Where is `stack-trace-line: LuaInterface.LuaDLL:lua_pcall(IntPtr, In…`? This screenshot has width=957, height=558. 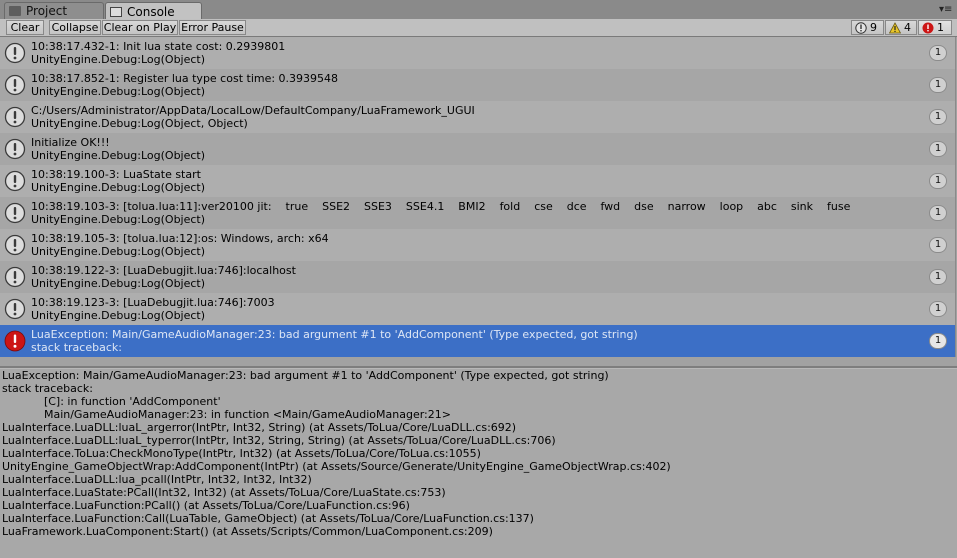 stack-trace-line: LuaInterface.LuaDLL:lua_pcall(IntPtr, In… is located at coordinates (157, 479).